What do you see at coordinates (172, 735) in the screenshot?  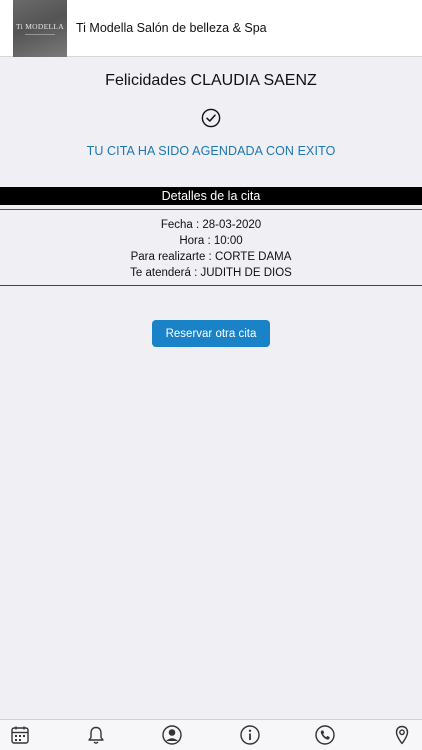 I see `profile-icon` at bounding box center [172, 735].